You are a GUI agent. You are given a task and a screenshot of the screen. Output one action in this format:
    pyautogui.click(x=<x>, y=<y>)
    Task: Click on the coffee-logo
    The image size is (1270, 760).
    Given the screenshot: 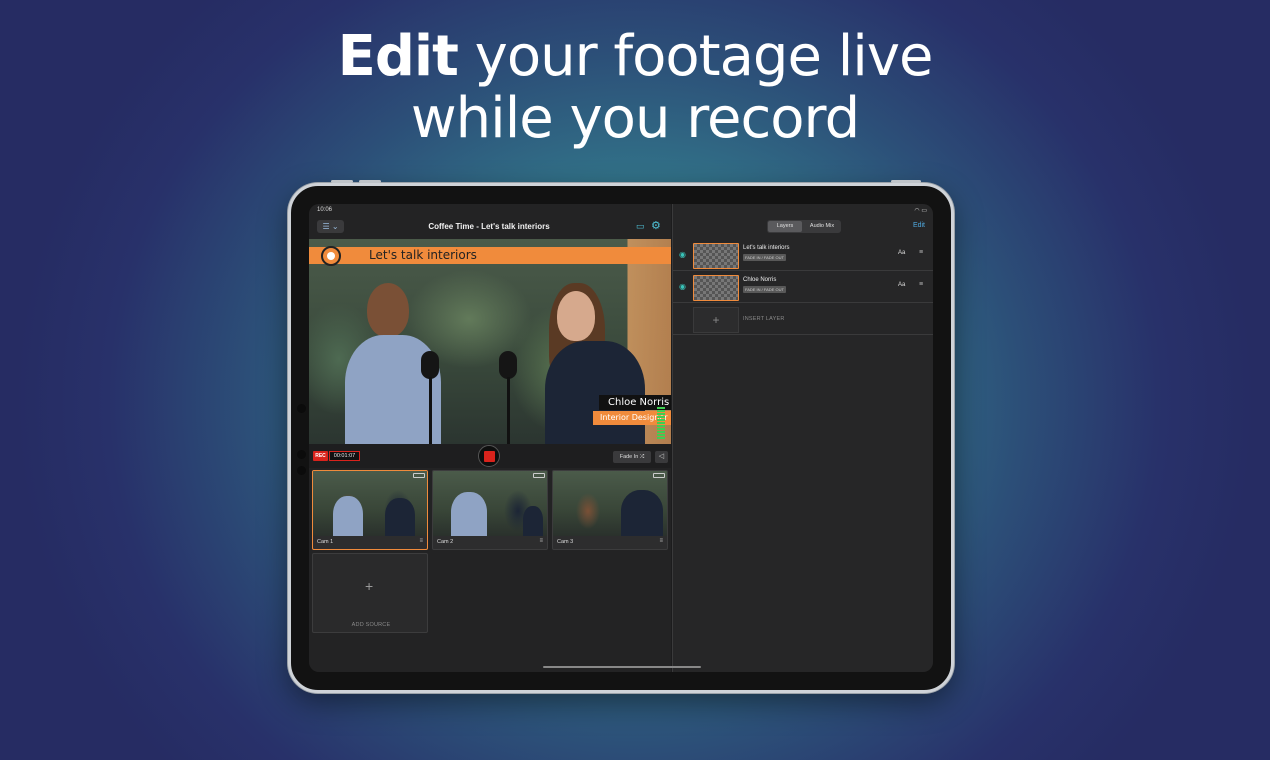 What is the action you would take?
    pyautogui.click(x=331, y=256)
    